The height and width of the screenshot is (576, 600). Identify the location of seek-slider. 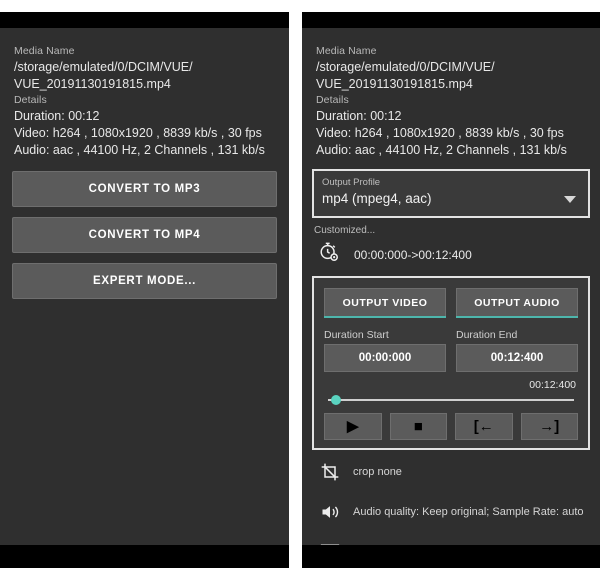
(451, 400).